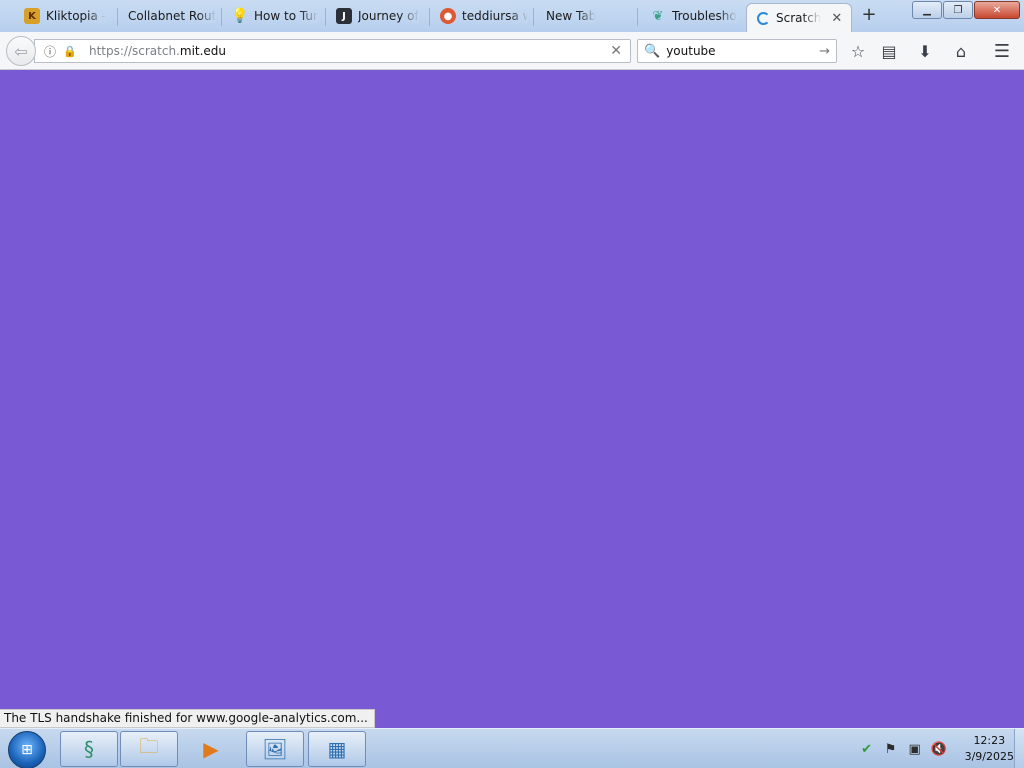 The height and width of the screenshot is (768, 1024). What do you see at coordinates (858, 51) in the screenshot?
I see `bookmark-star-icon: ☆` at bounding box center [858, 51].